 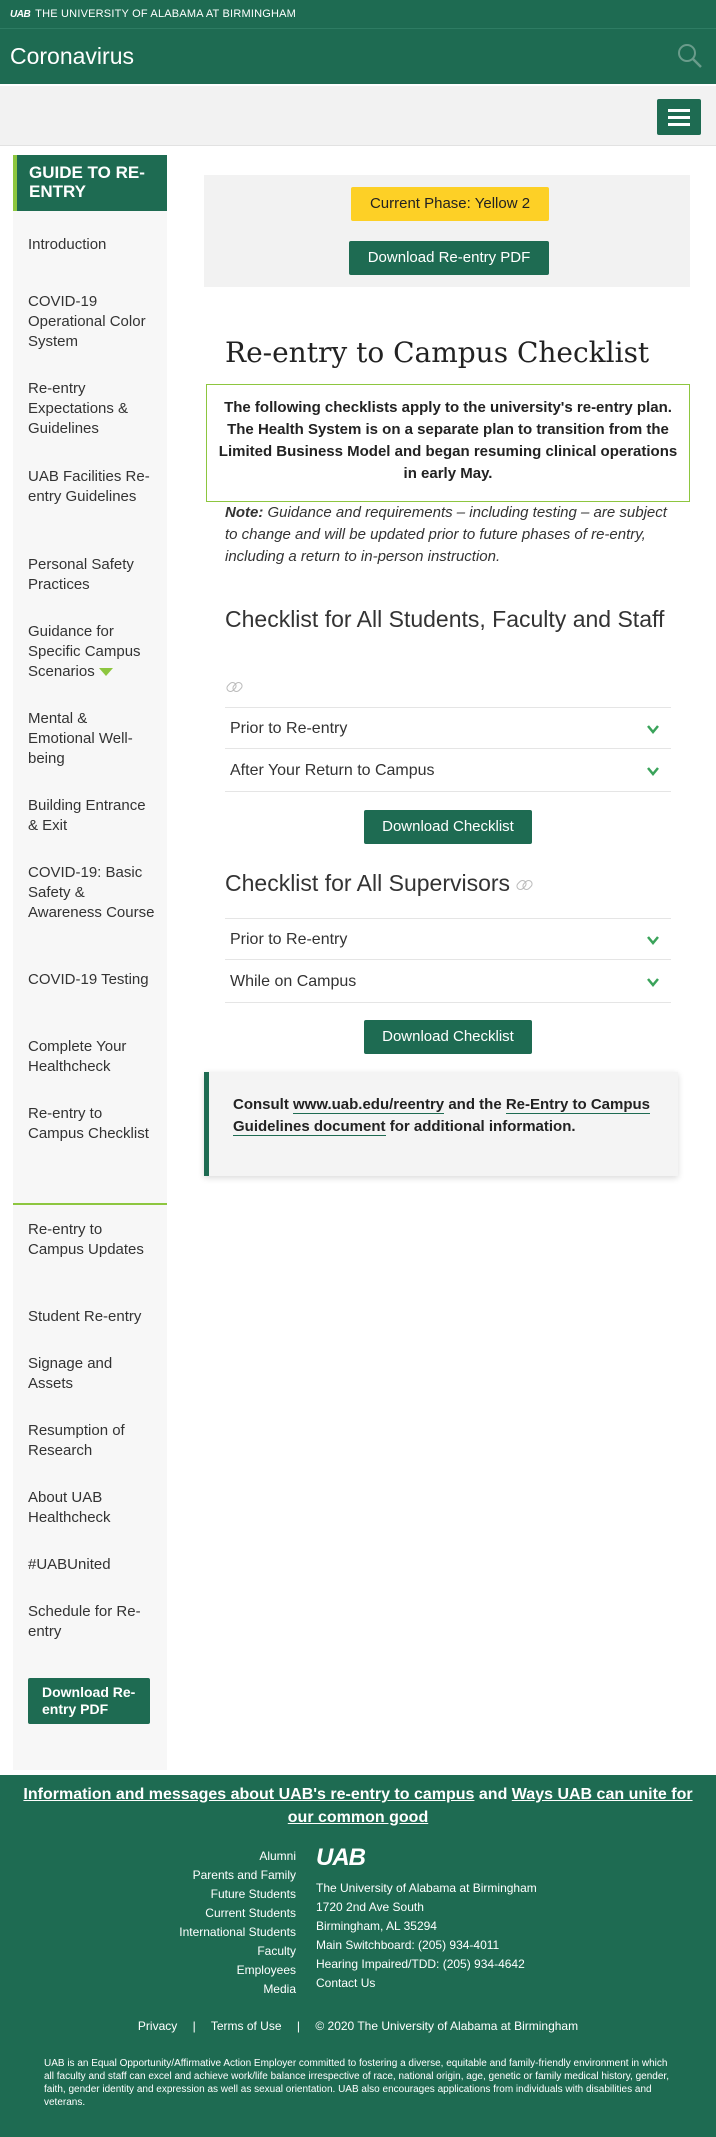 What do you see at coordinates (93, 487) in the screenshot?
I see `sidebar-item-facilities: UAB Facilities Re-entry Guidelines` at bounding box center [93, 487].